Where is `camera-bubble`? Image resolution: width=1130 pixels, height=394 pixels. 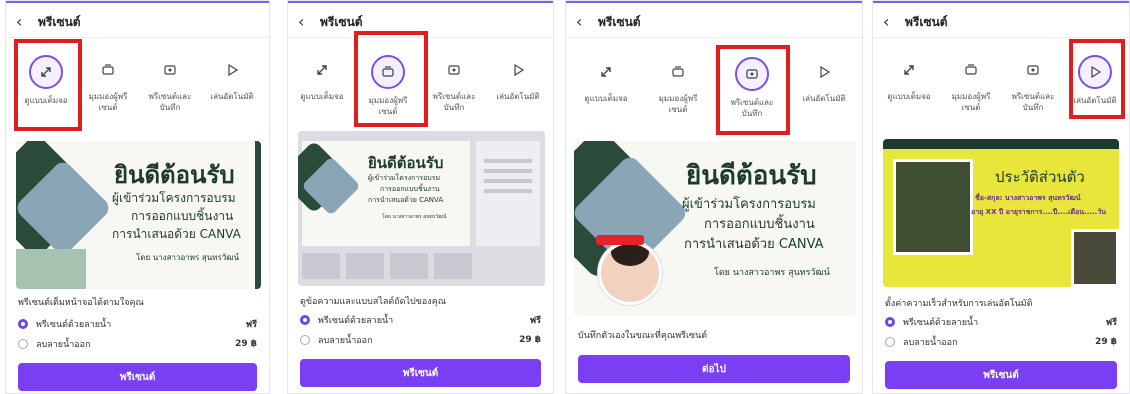 camera-bubble is located at coordinates (630, 273).